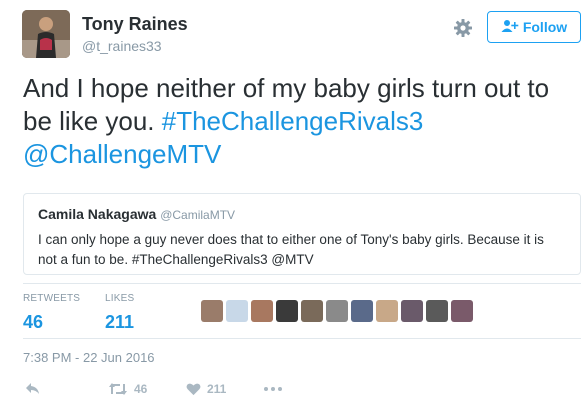 The height and width of the screenshot is (411, 587). Describe the element at coordinates (51, 313) in the screenshot. I see `retweets-stat: RETWEETS 46` at that location.